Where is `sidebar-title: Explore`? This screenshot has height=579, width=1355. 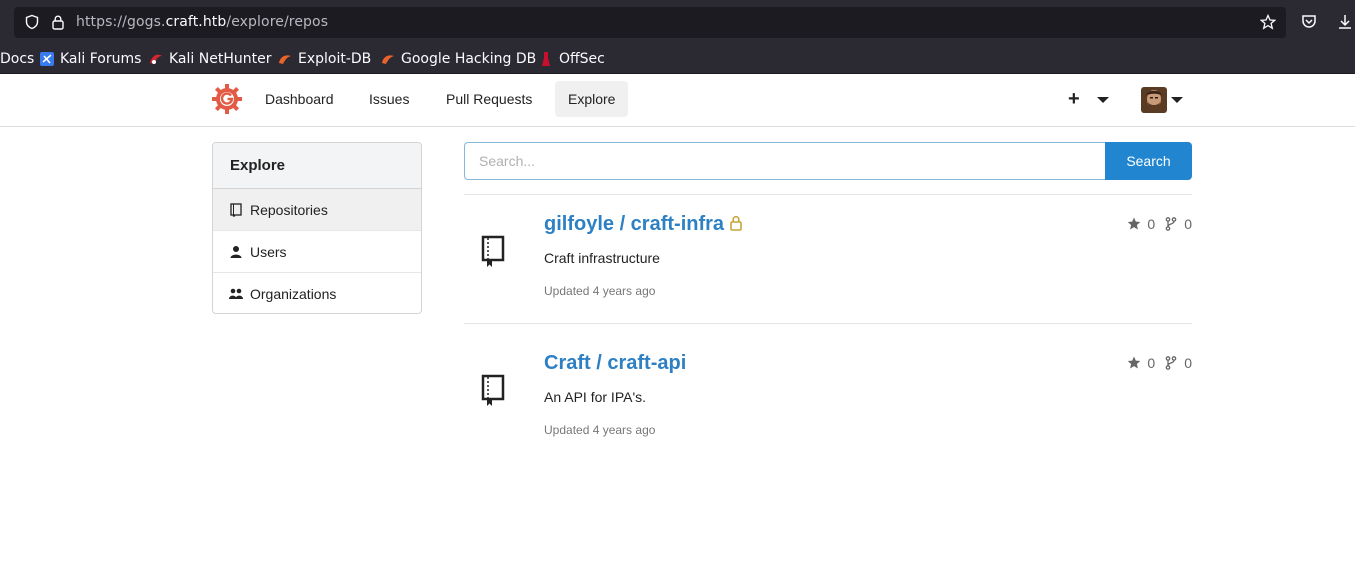 sidebar-title: Explore is located at coordinates (317, 166).